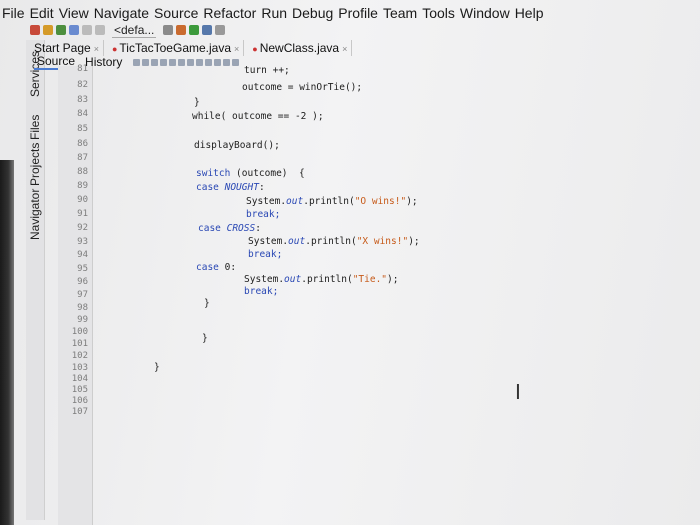 The width and height of the screenshot is (700, 525). I want to click on new-file-icon, so click(48, 30).